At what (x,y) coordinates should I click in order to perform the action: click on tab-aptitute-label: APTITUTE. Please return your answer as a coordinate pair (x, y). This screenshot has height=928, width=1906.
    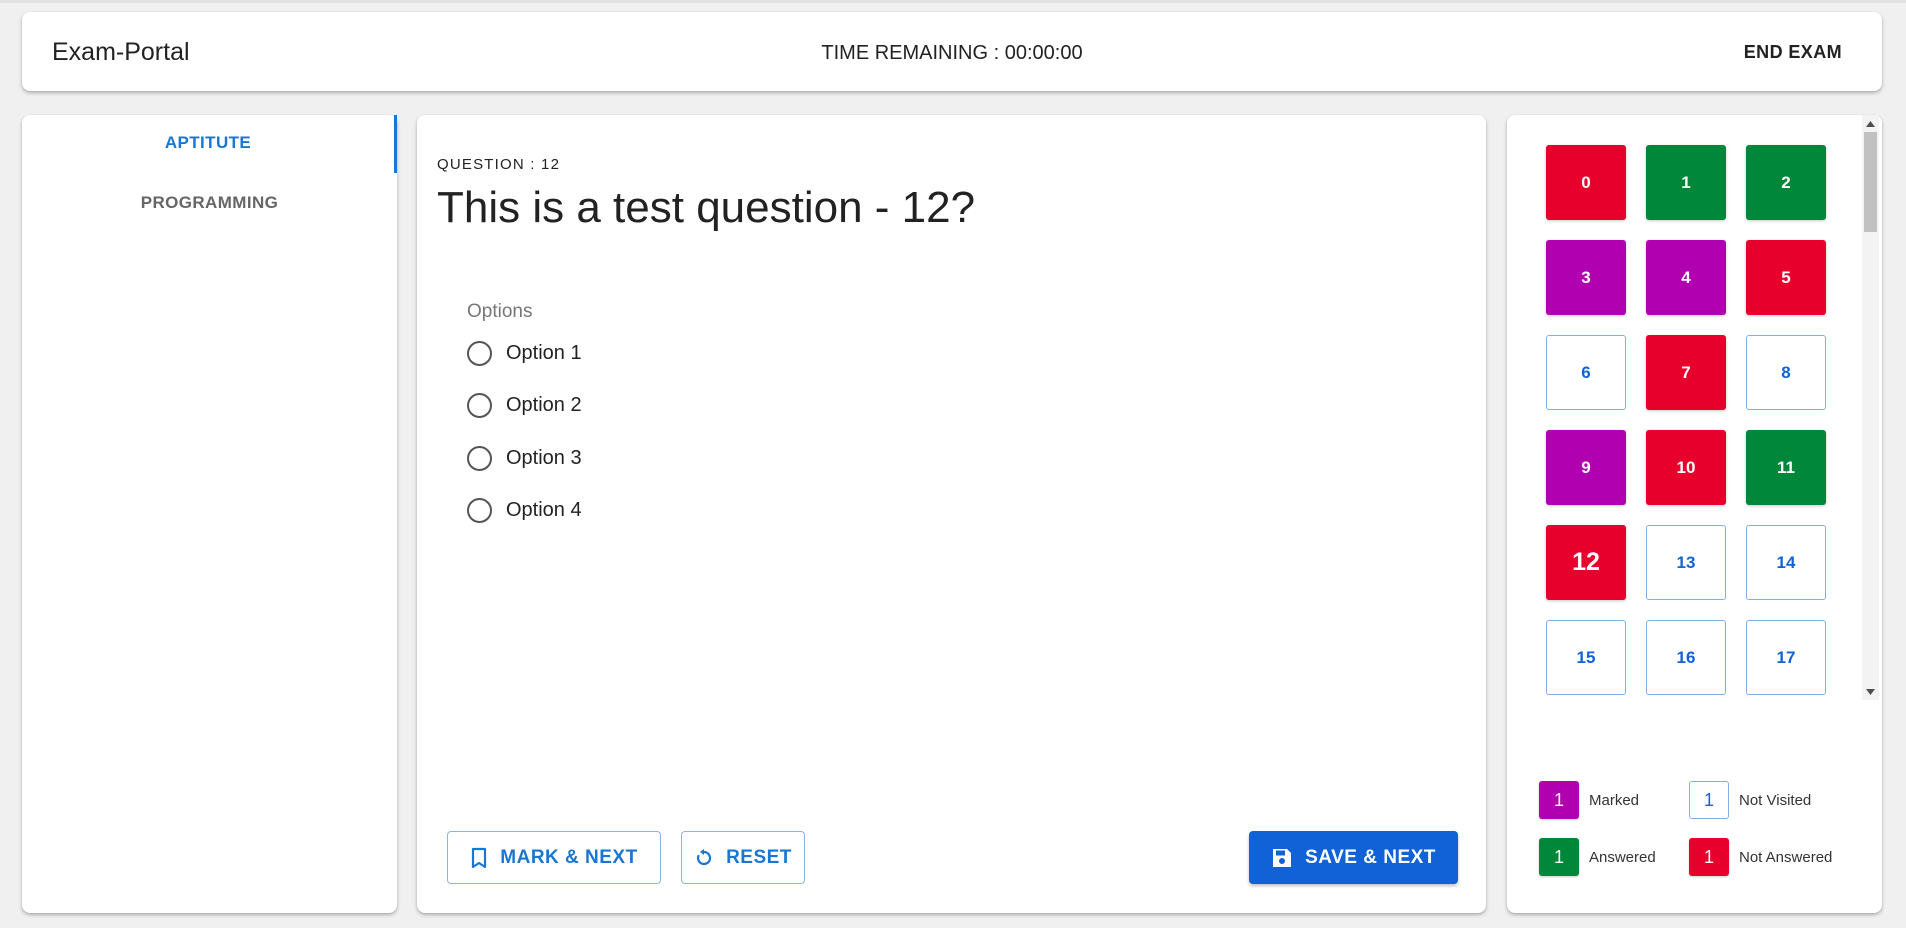
    Looking at the image, I should click on (208, 142).